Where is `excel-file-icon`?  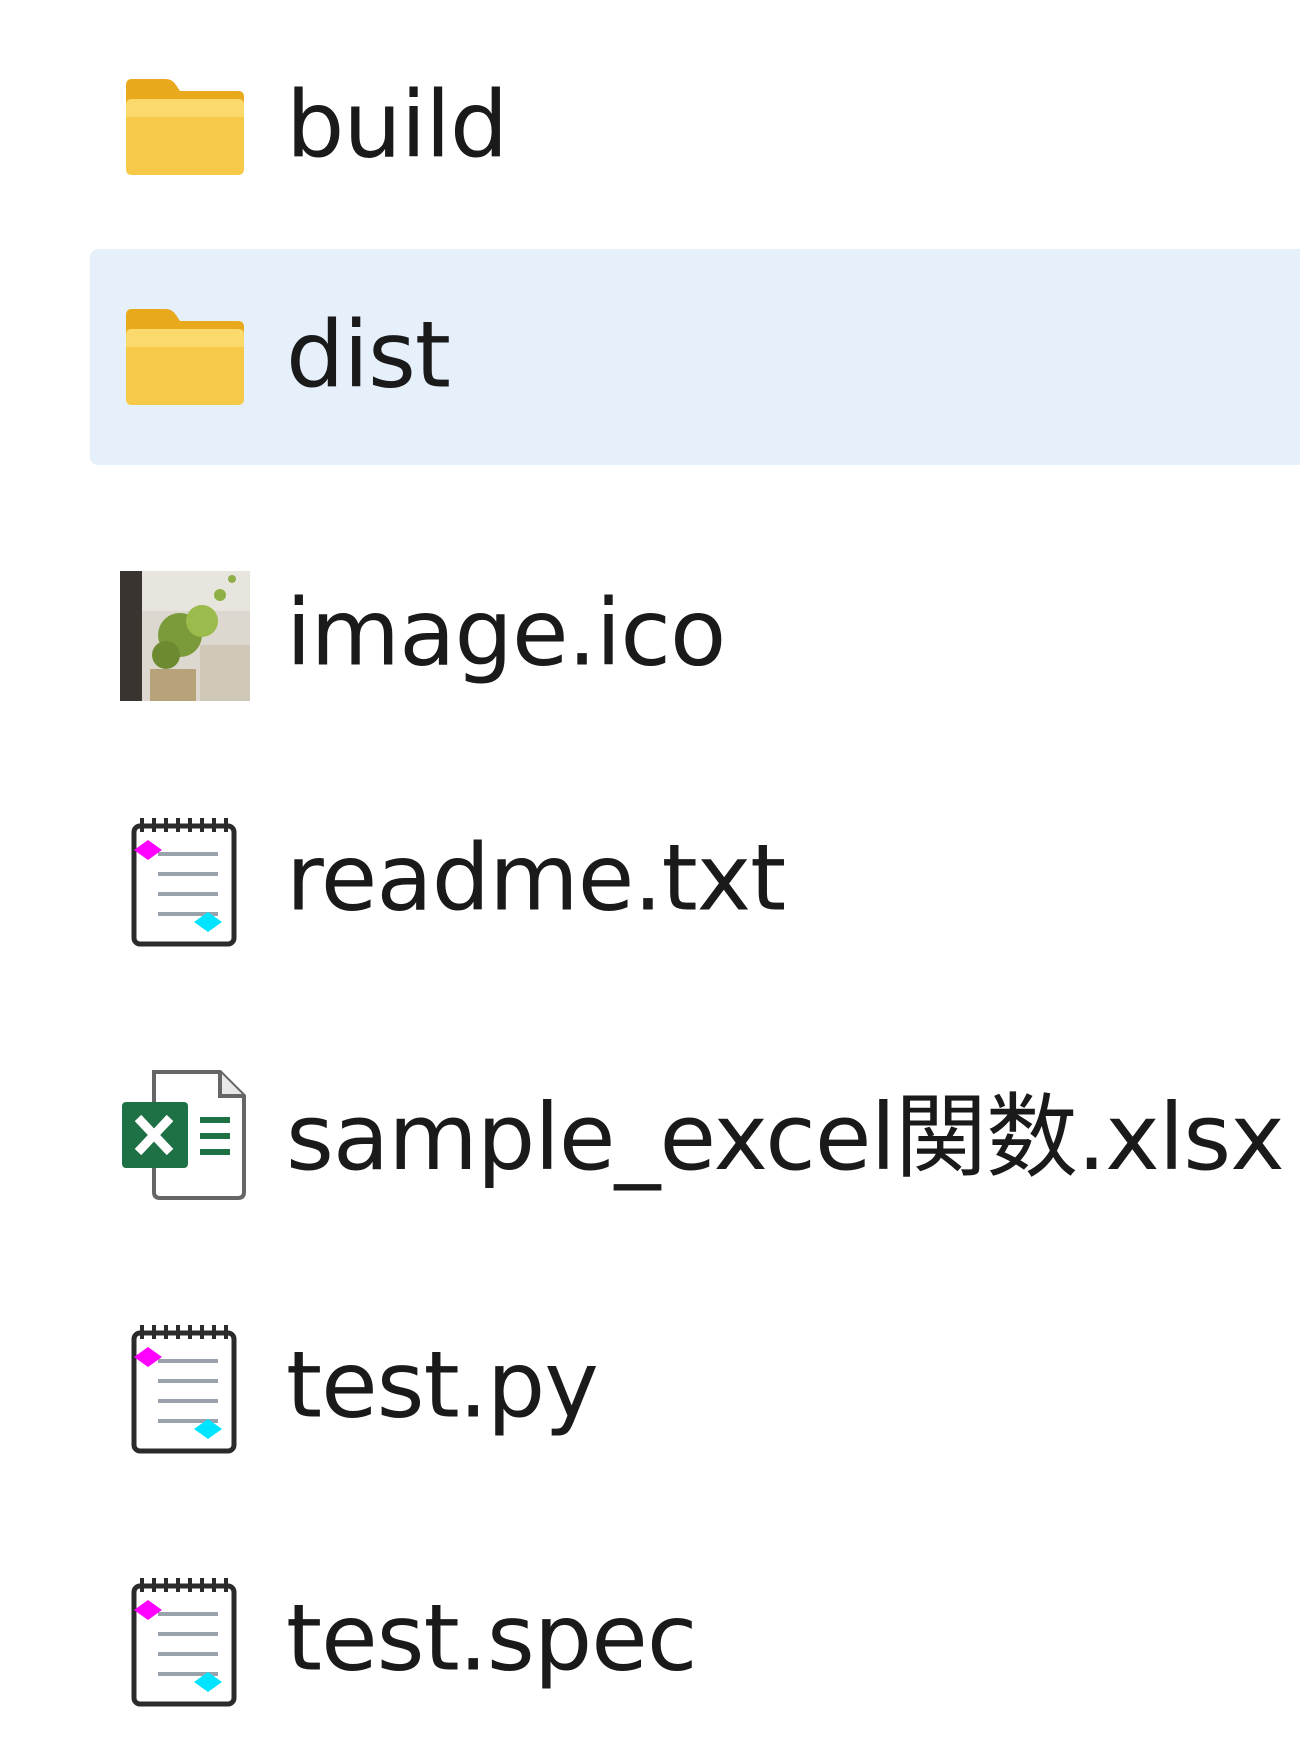
excel-file-icon is located at coordinates (185, 1132).